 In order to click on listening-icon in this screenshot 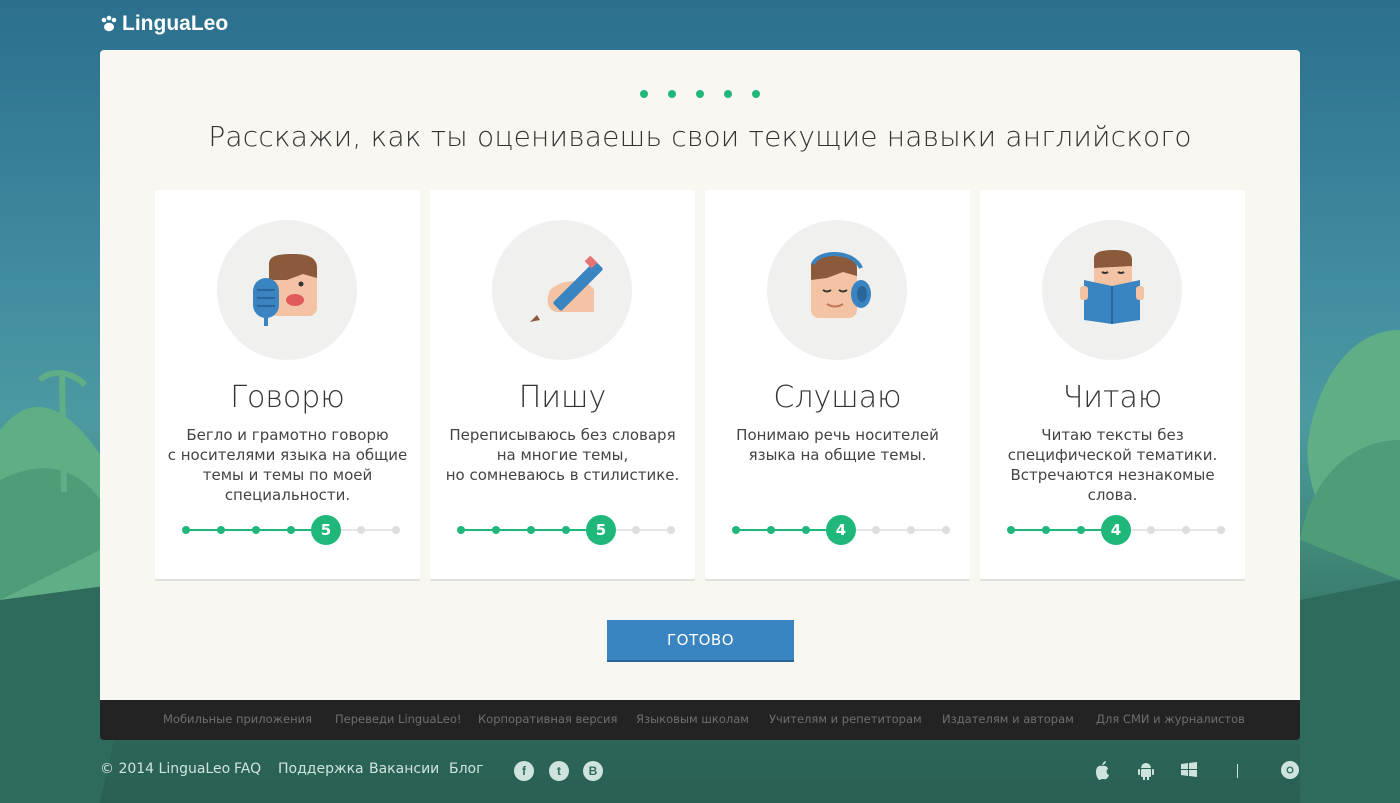, I will do `click(837, 290)`.